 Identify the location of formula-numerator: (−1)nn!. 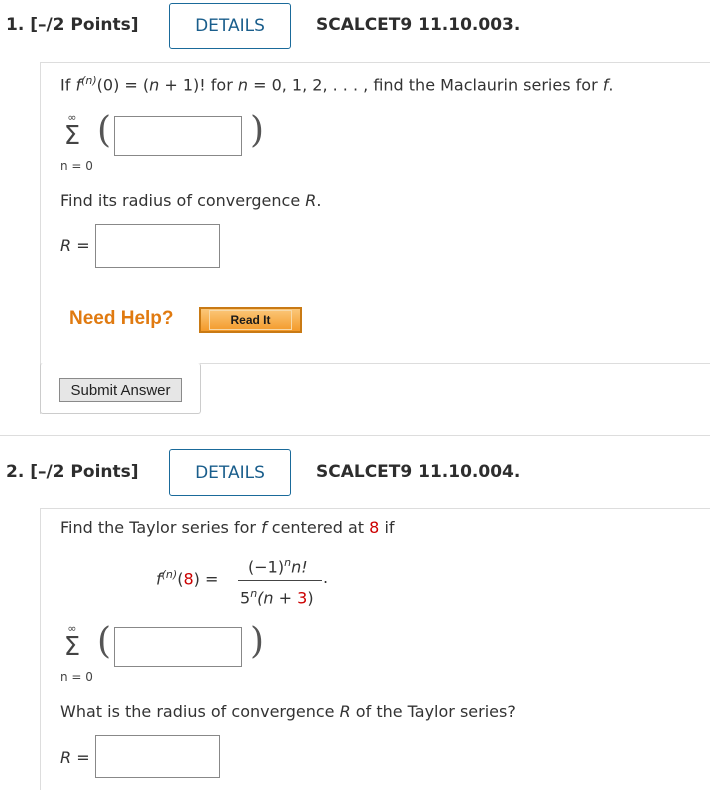
(278, 566).